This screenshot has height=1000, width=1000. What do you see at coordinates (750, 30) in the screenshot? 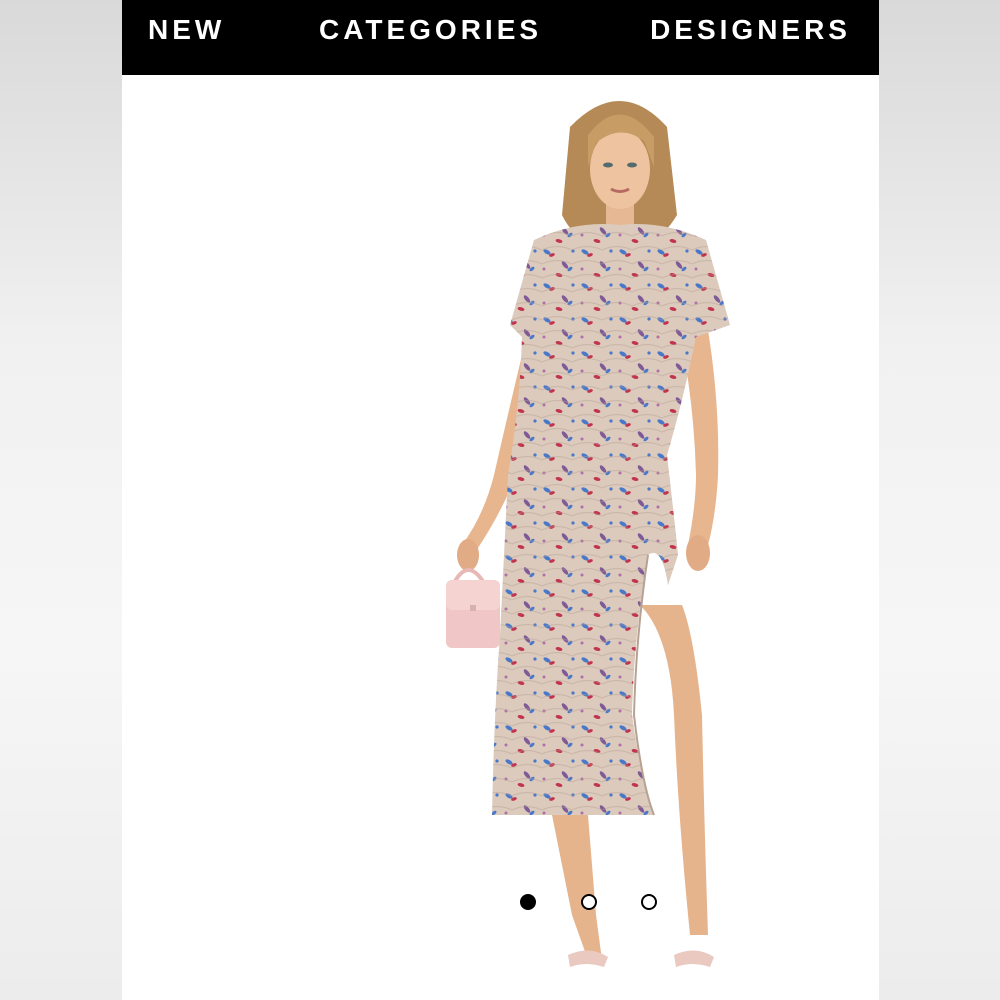
I see `nav-designers: DESIGNERS` at bounding box center [750, 30].